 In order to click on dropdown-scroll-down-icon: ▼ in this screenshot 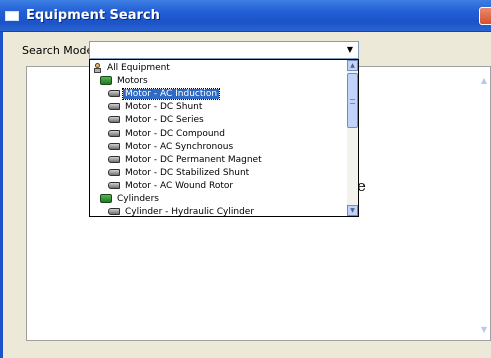, I will do `click(352, 210)`.